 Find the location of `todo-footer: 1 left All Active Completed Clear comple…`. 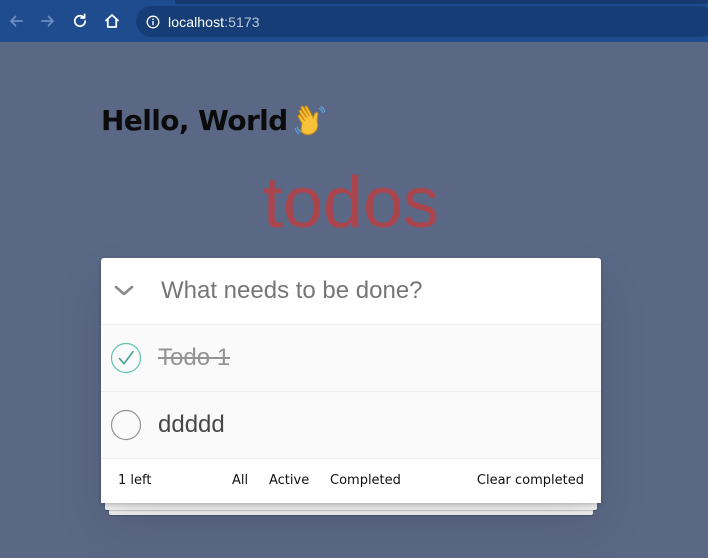

todo-footer: 1 left All Active Completed Clear comple… is located at coordinates (351, 481).